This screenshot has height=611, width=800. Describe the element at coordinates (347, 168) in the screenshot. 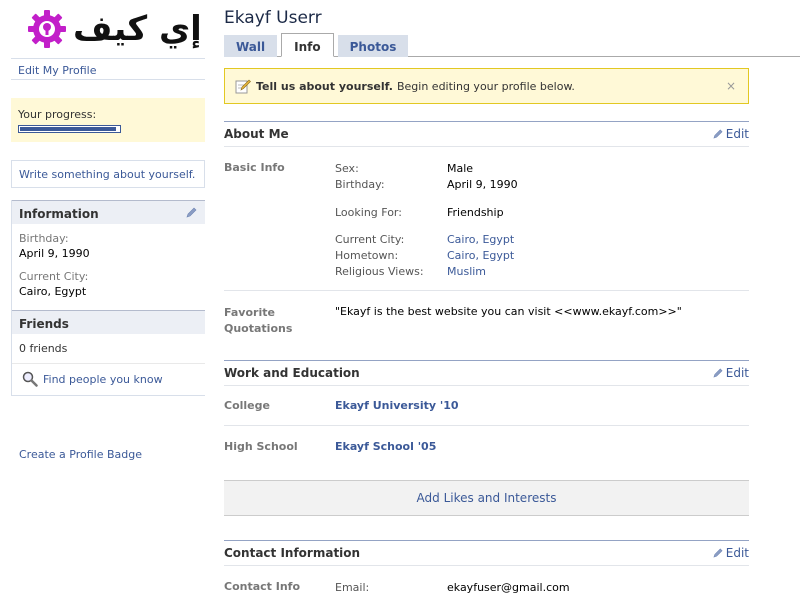

I see `sex-key: Sex:` at that location.